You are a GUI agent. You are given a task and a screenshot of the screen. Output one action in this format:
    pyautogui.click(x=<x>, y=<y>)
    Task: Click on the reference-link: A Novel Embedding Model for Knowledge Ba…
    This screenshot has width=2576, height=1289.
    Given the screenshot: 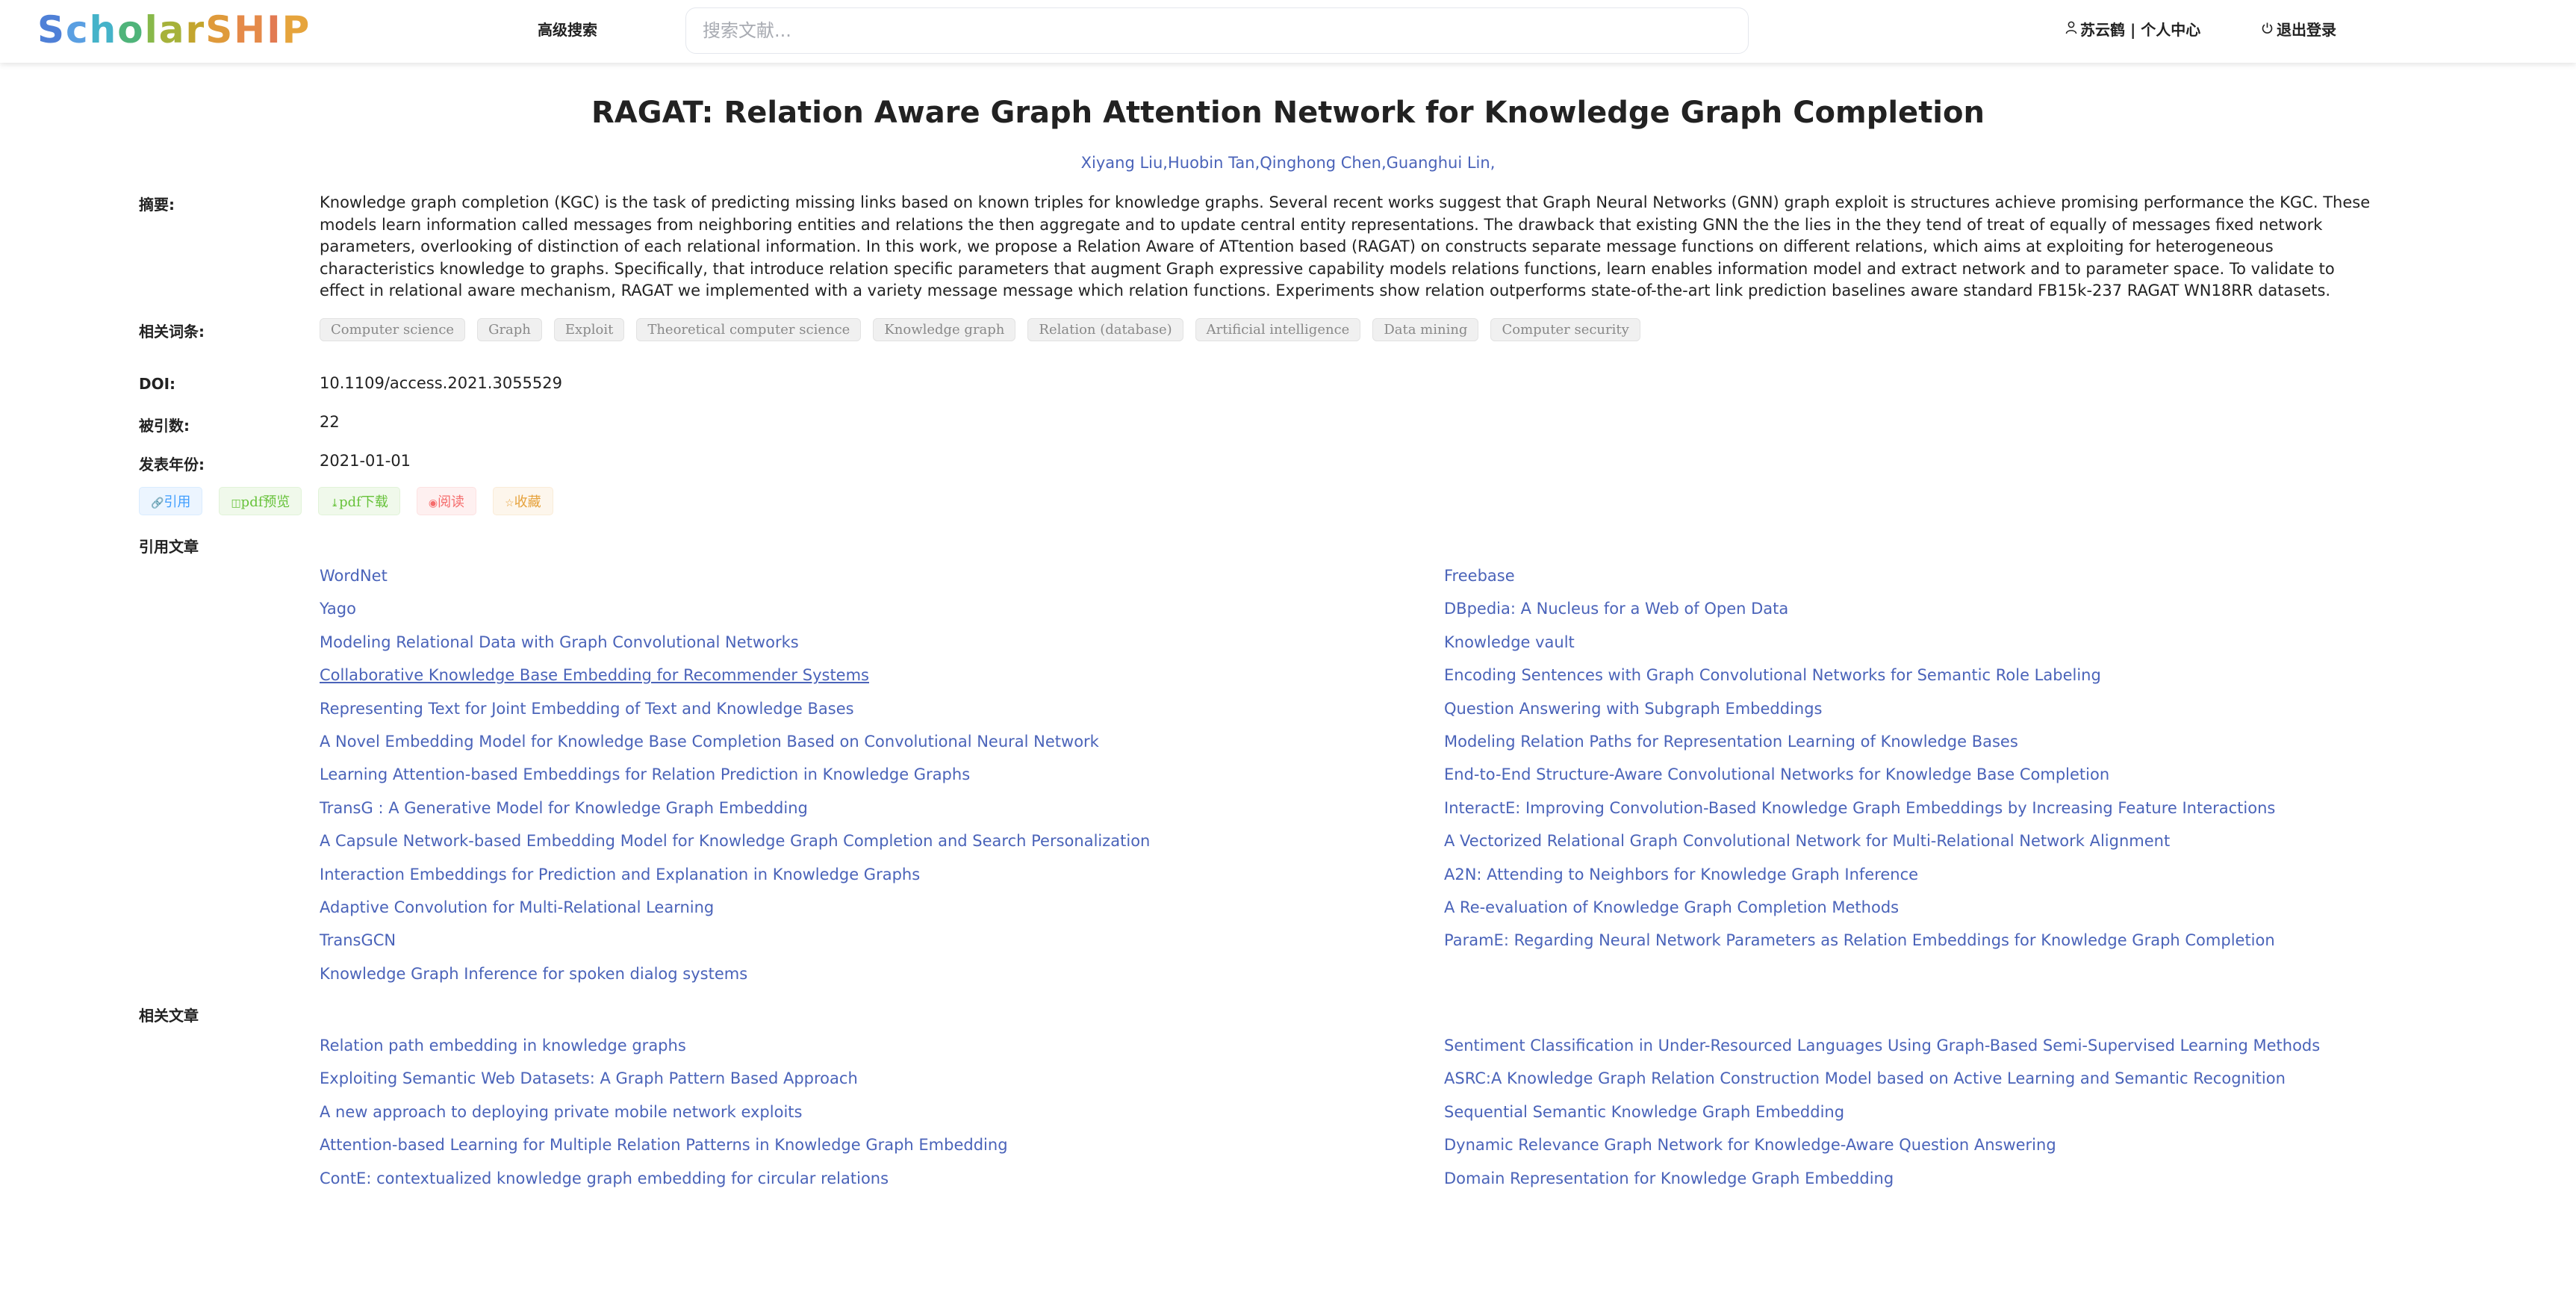 What is the action you would take?
    pyautogui.click(x=882, y=741)
    